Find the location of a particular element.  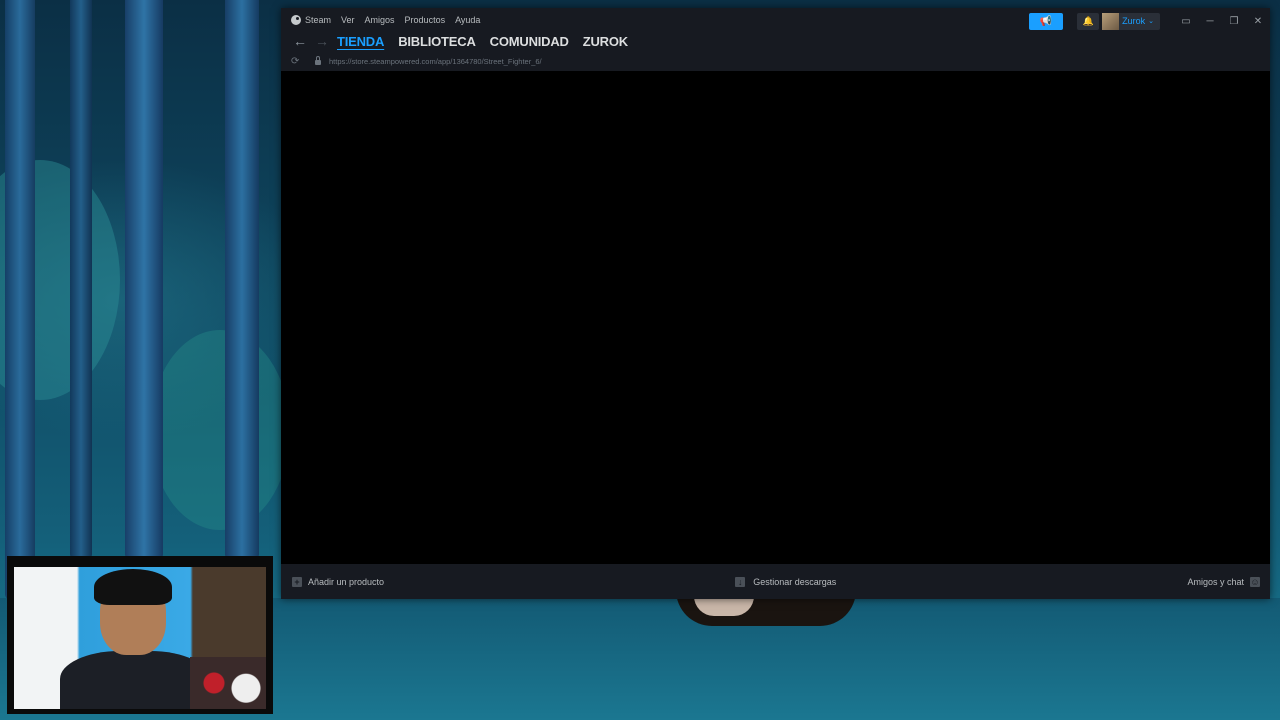

menu-productos: Productos is located at coordinates (425, 20).